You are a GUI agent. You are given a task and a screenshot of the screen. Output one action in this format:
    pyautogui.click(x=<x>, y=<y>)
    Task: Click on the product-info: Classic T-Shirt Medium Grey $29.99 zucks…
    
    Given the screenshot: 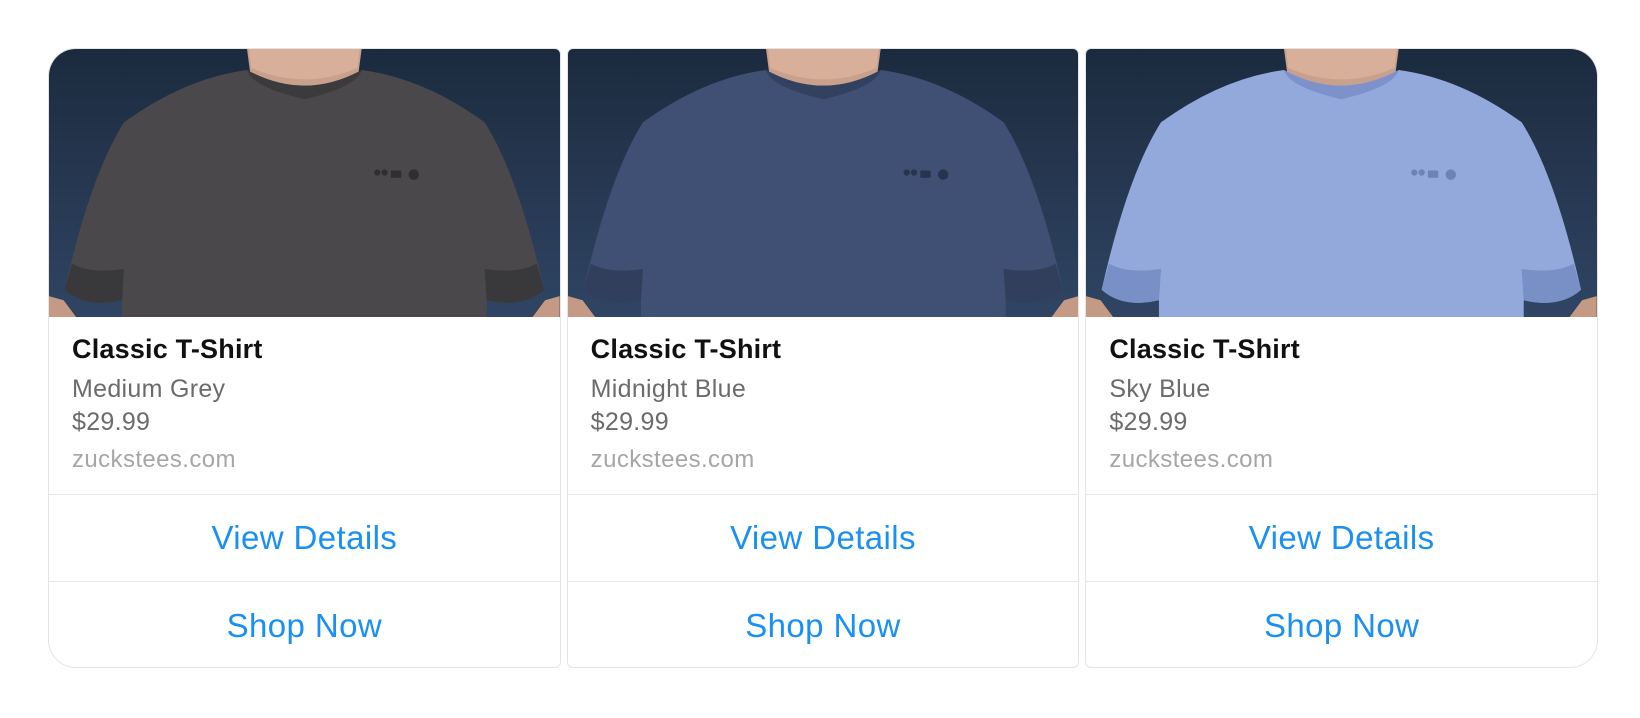 What is the action you would take?
    pyautogui.click(x=304, y=406)
    